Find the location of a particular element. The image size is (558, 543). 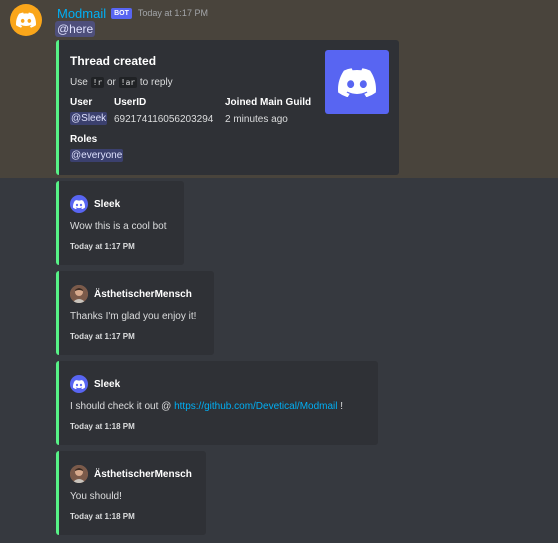

role-mention: @everyone is located at coordinates (97, 155).